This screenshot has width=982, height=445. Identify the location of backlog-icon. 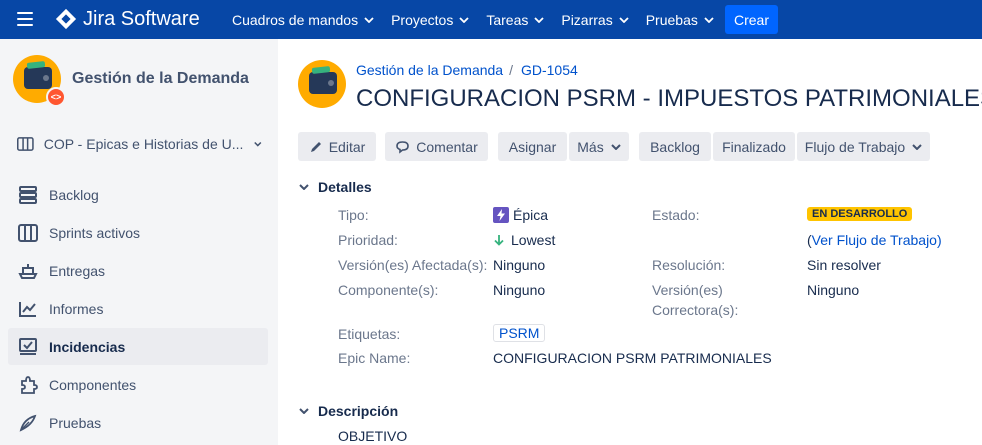
(28, 195).